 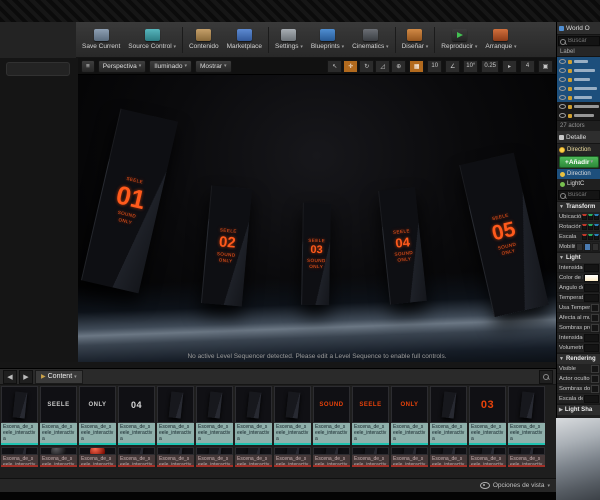 What do you see at coordinates (97, 415) in the screenshot?
I see `asset-item: ONLY Escena_de_seele_interactiva` at bounding box center [97, 415].